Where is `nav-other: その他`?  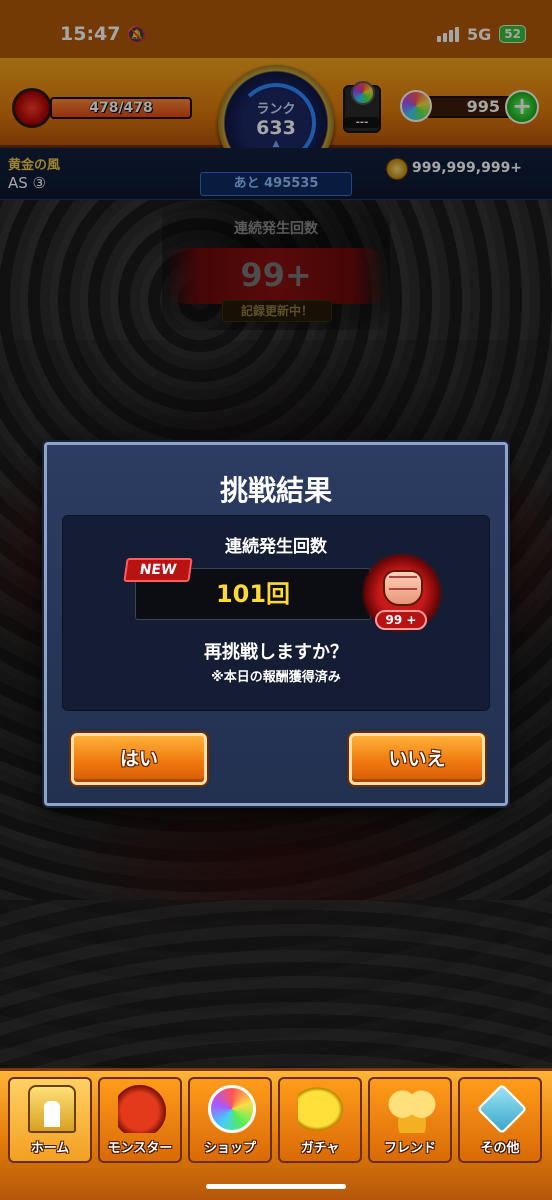 nav-other: その他 is located at coordinates (500, 1120).